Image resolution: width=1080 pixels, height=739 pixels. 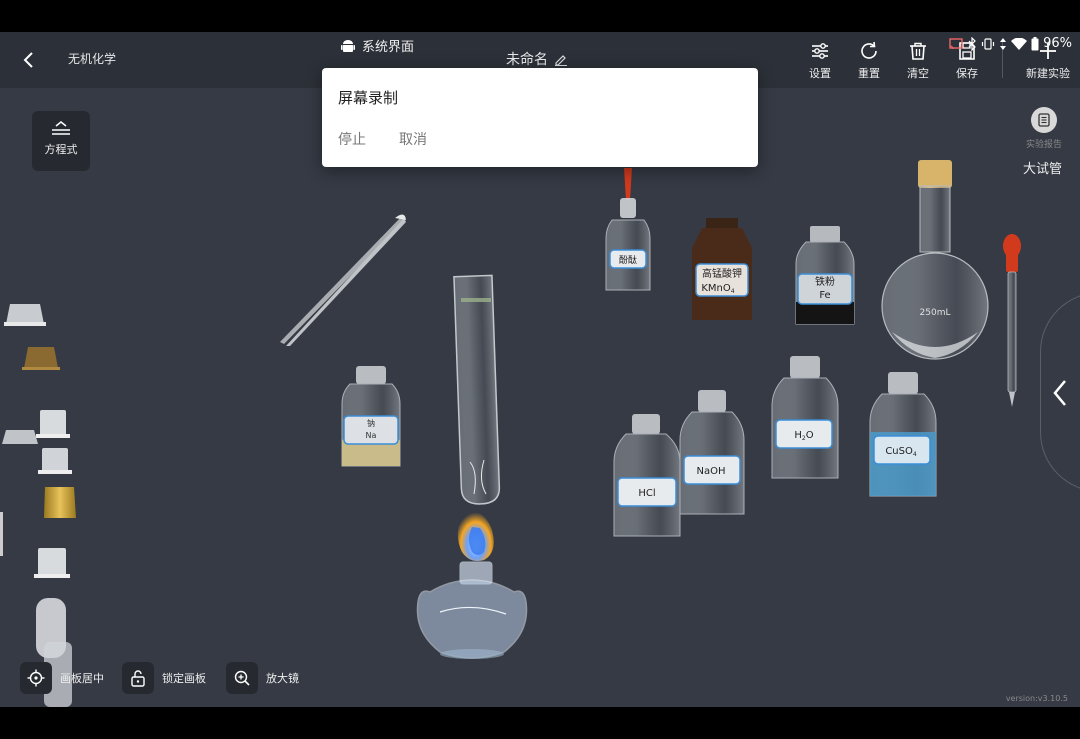 I want to click on naoh-bottle: NaOH, so click(x=712, y=452).